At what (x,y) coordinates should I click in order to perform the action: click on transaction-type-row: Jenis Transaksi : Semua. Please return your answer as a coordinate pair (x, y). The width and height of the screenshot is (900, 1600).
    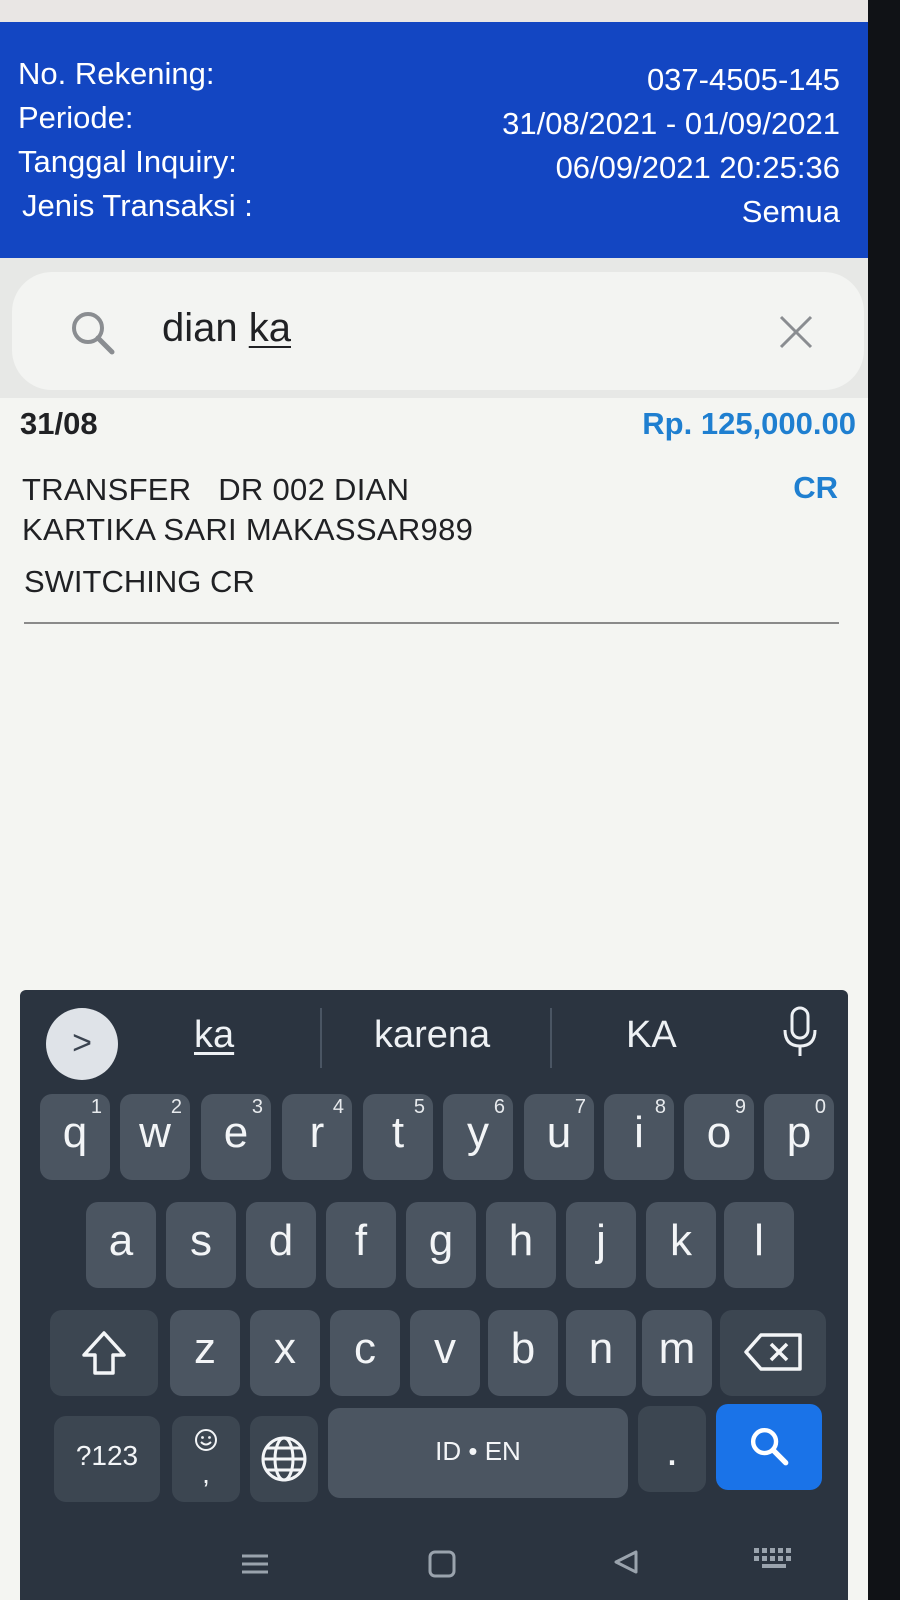
    Looking at the image, I should click on (429, 208).